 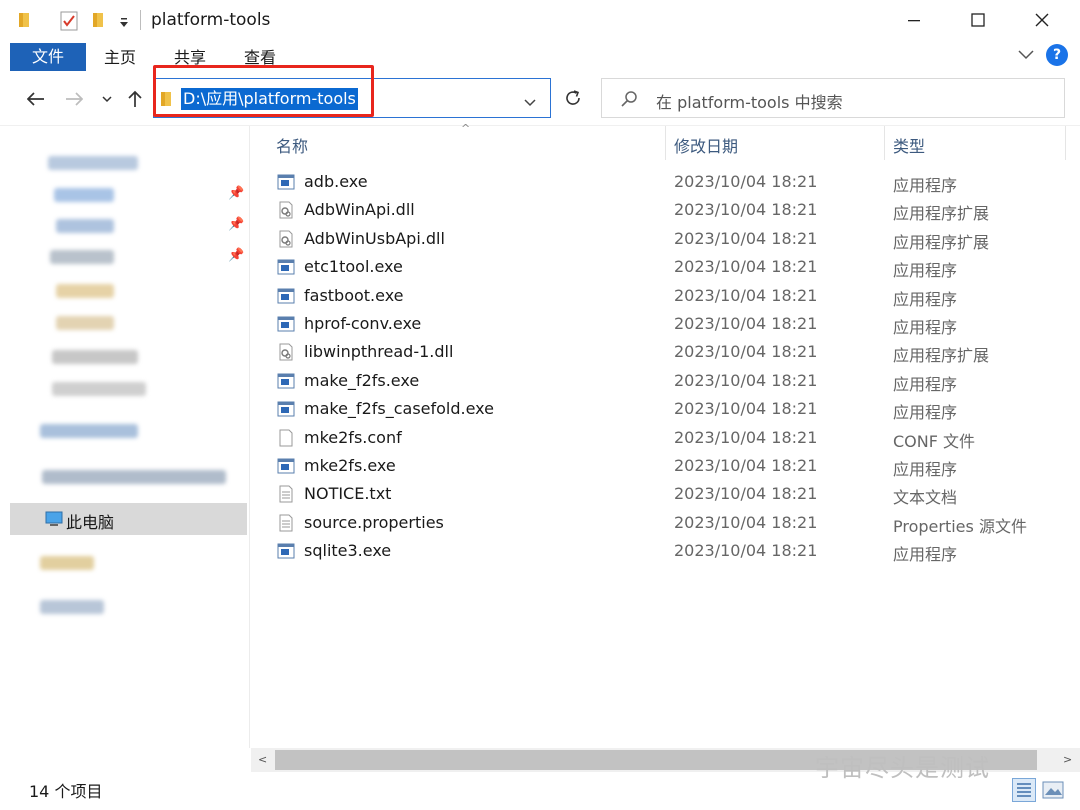 What do you see at coordinates (128, 519) in the screenshot?
I see `sidebar-item-this-pc: 此电脑` at bounding box center [128, 519].